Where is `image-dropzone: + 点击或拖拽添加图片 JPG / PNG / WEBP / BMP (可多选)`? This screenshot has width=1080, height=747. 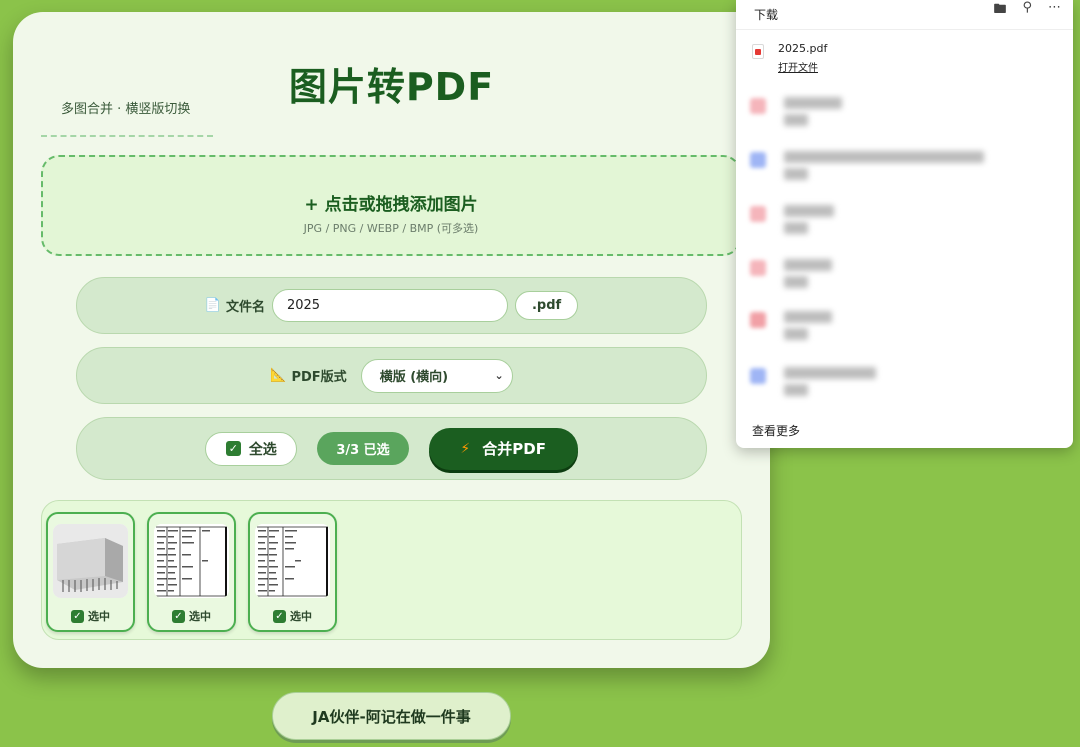
image-dropzone: + 点击或拖拽添加图片 JPG / PNG / WEBP / BMP (可多选) is located at coordinates (391, 205).